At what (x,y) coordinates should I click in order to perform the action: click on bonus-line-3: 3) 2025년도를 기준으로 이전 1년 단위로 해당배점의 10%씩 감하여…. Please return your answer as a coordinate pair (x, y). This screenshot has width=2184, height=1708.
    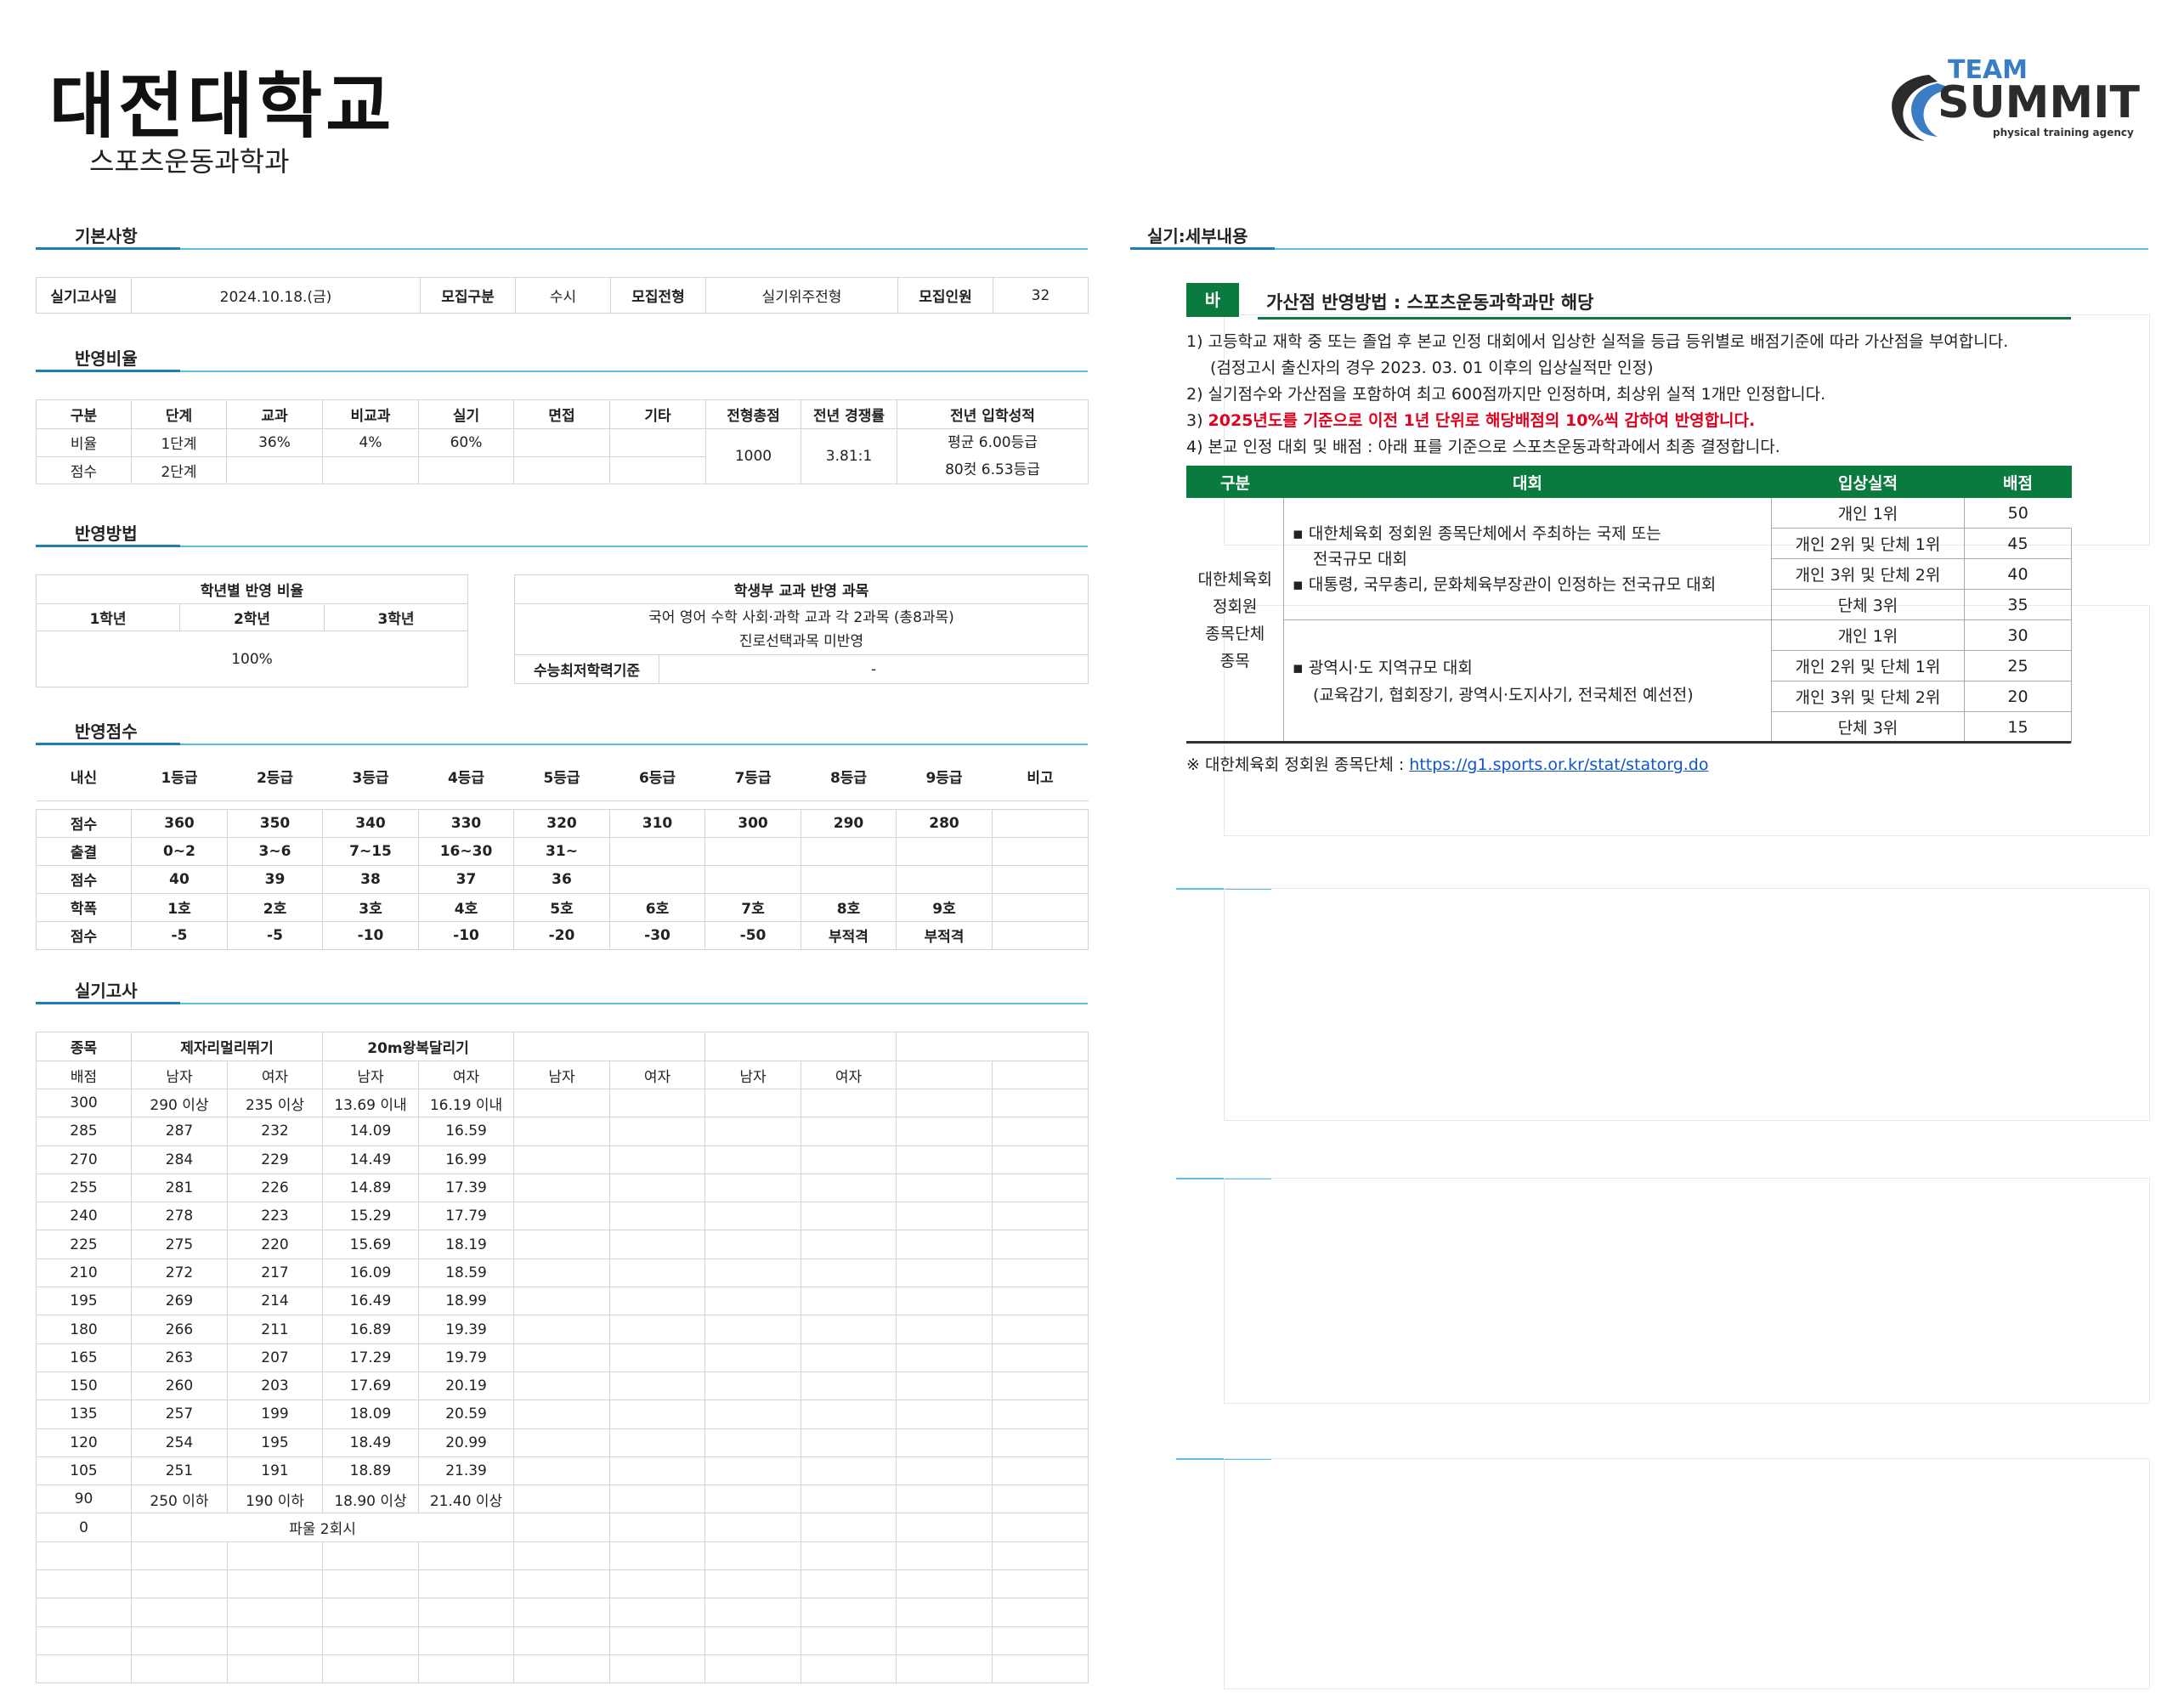
    Looking at the image, I should click on (1470, 420).